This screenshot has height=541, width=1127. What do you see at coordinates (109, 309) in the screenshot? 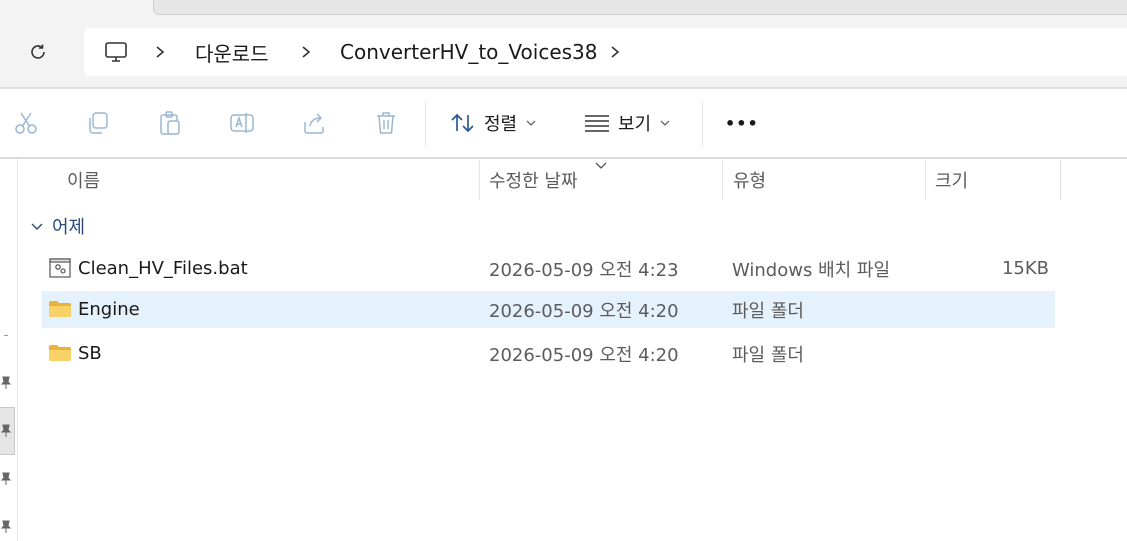
I see `file-name: Engine` at bounding box center [109, 309].